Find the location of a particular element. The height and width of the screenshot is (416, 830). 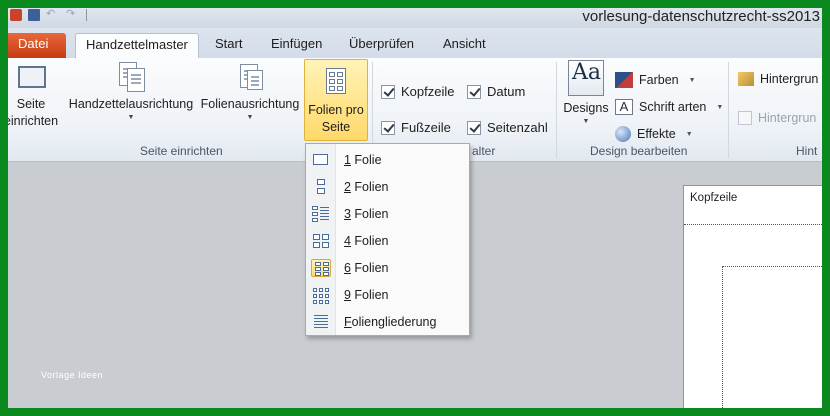

page-setup-label-1: Seite is located at coordinates (31, 104).